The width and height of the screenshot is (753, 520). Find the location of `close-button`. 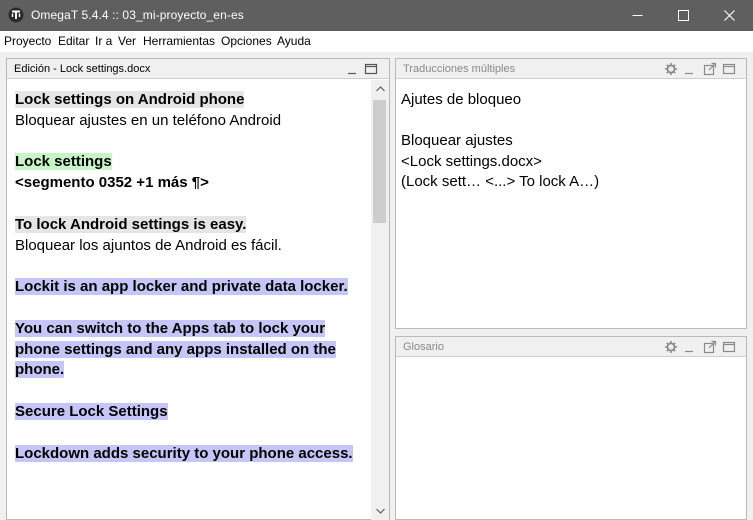

close-button is located at coordinates (729, 15).